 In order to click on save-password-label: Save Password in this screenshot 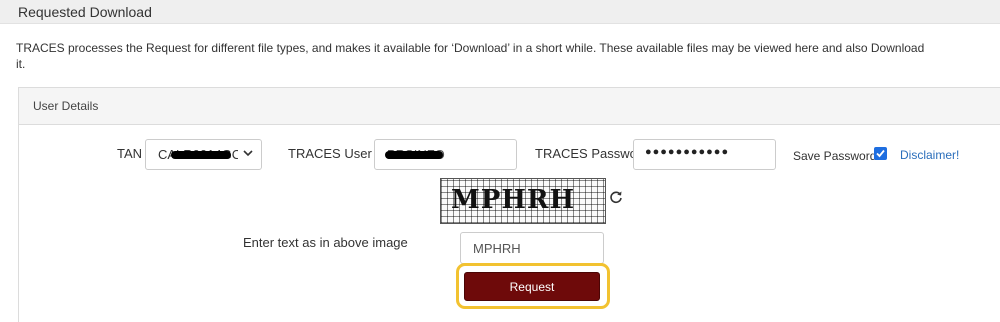, I will do `click(835, 156)`.